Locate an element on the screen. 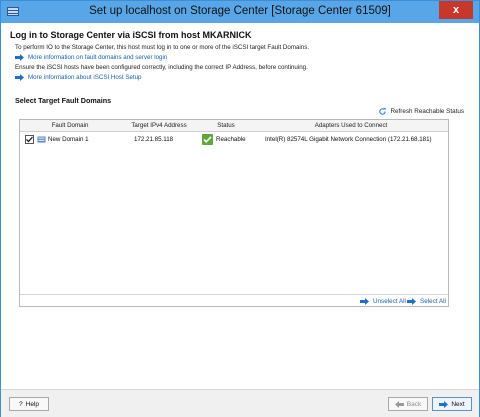  select-all-label: Select All is located at coordinates (433, 301).